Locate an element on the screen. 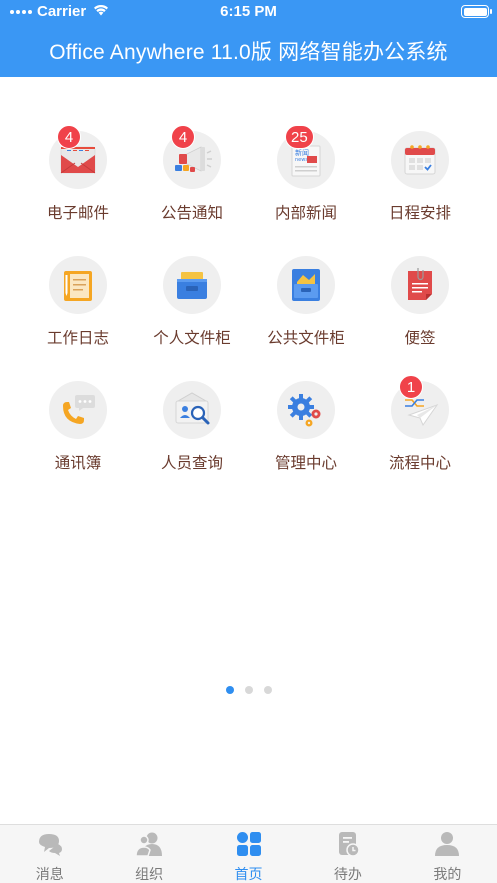 The image size is (497, 883). tab-label: 组织 is located at coordinates (149, 874).